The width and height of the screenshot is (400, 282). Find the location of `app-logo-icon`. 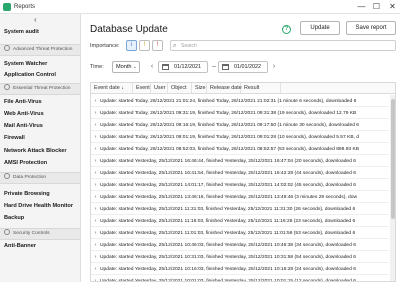

app-logo-icon is located at coordinates (7, 7).